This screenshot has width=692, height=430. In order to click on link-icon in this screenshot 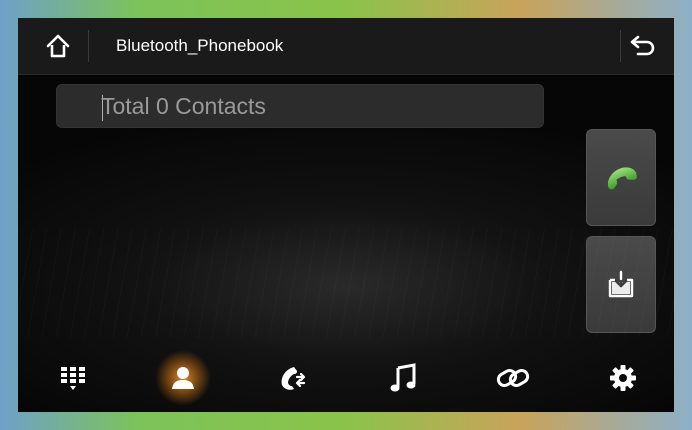, I will do `click(513, 378)`.